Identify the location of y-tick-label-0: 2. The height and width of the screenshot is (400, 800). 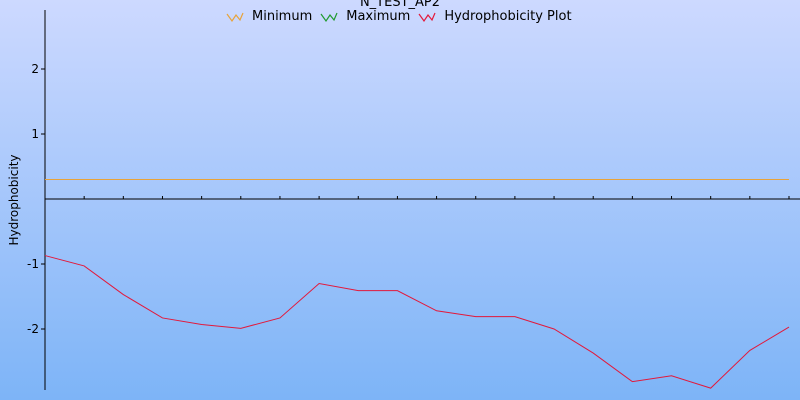
(35, 69).